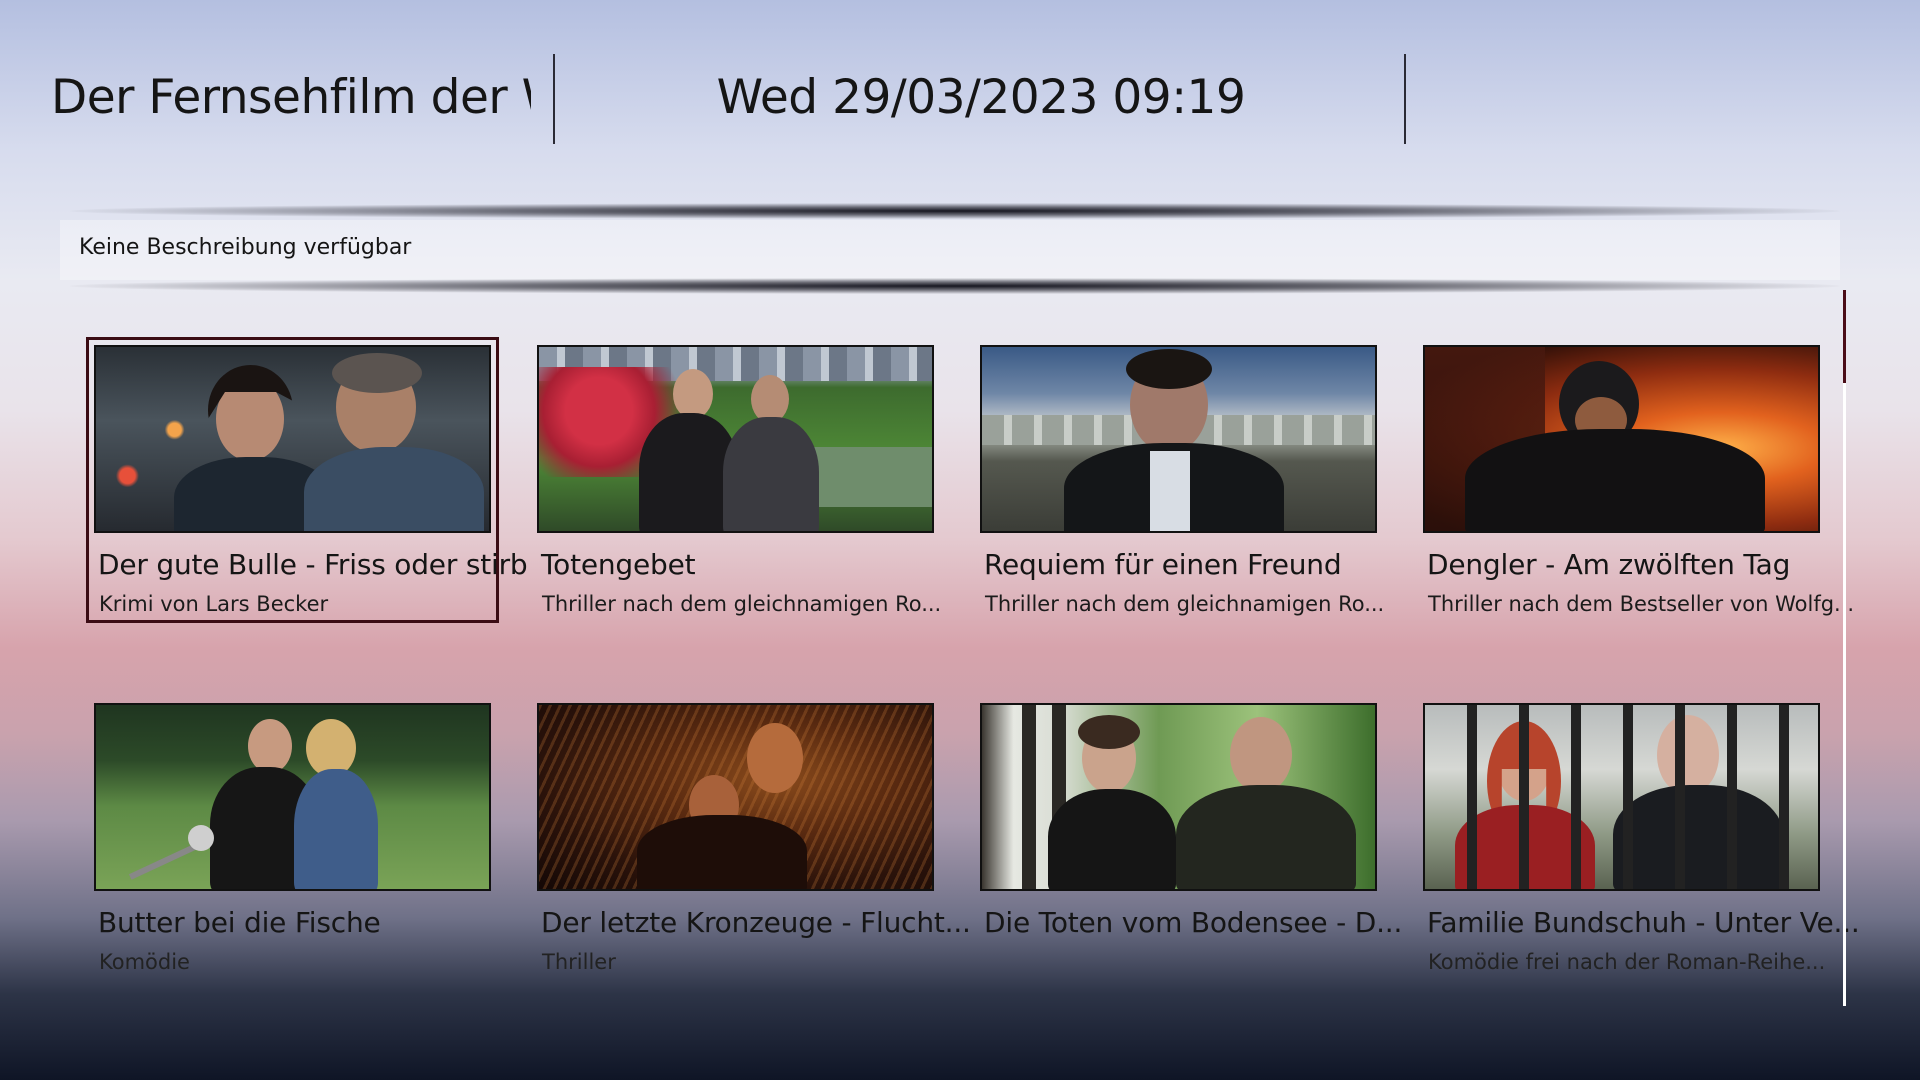  Describe the element at coordinates (1609, 564) in the screenshot. I see `tile-title-4: Dengler - Am zwölften Tag` at that location.